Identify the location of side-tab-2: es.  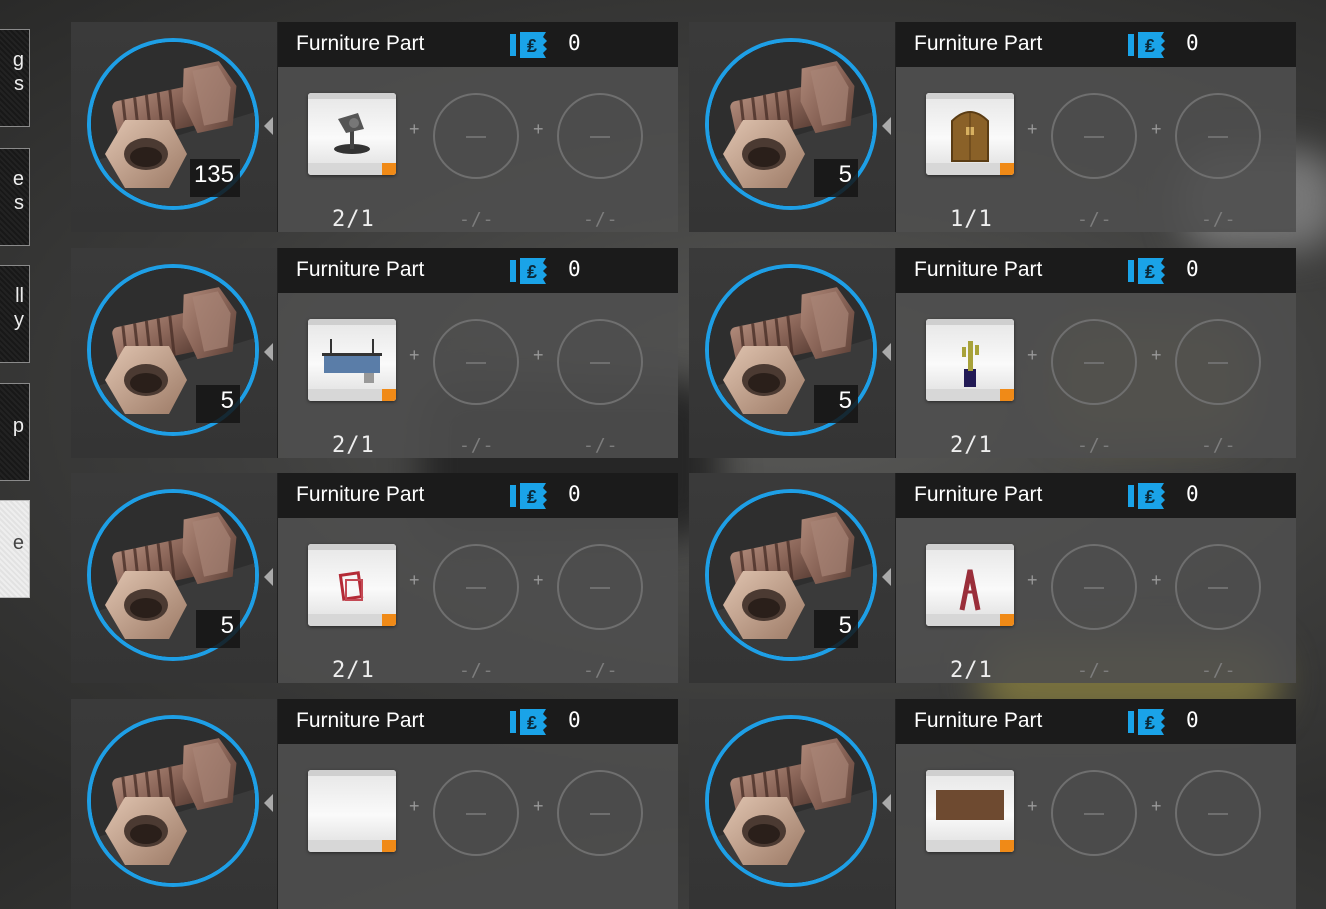
(15, 197).